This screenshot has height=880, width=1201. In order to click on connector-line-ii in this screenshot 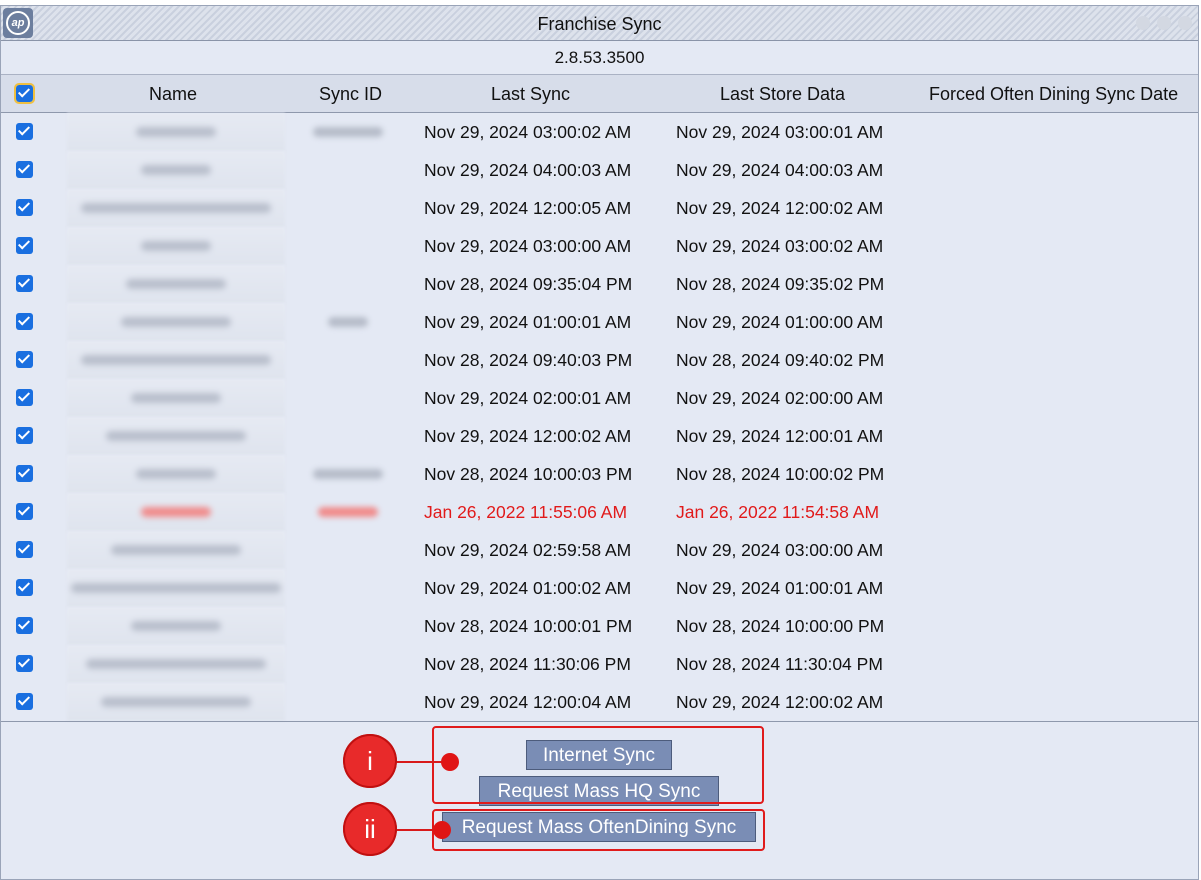, I will do `click(416, 830)`.